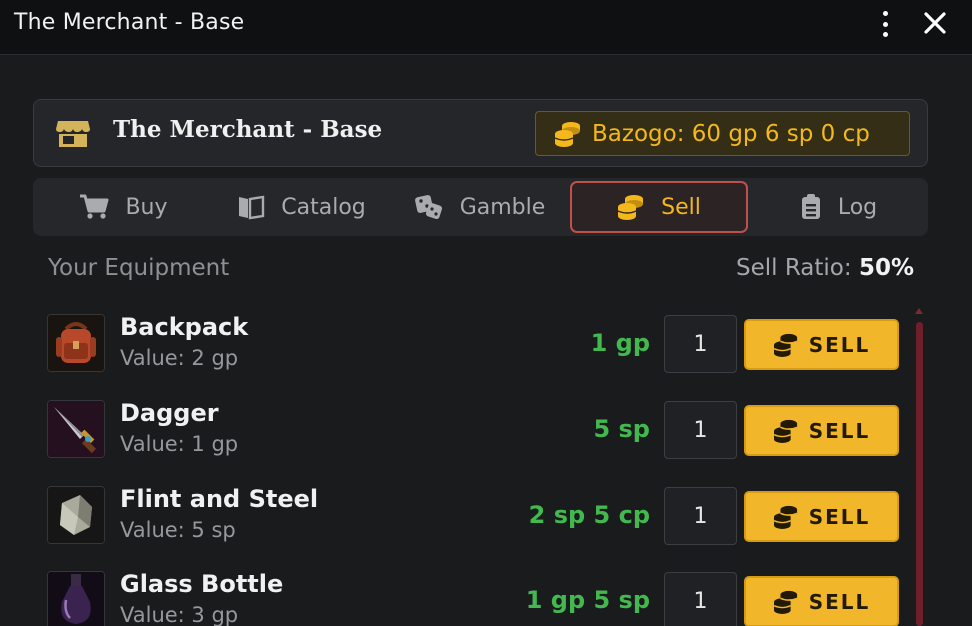 Image resolution: width=972 pixels, height=626 pixels. Describe the element at coordinates (919, 474) in the screenshot. I see `scrollbar-thumb` at that location.